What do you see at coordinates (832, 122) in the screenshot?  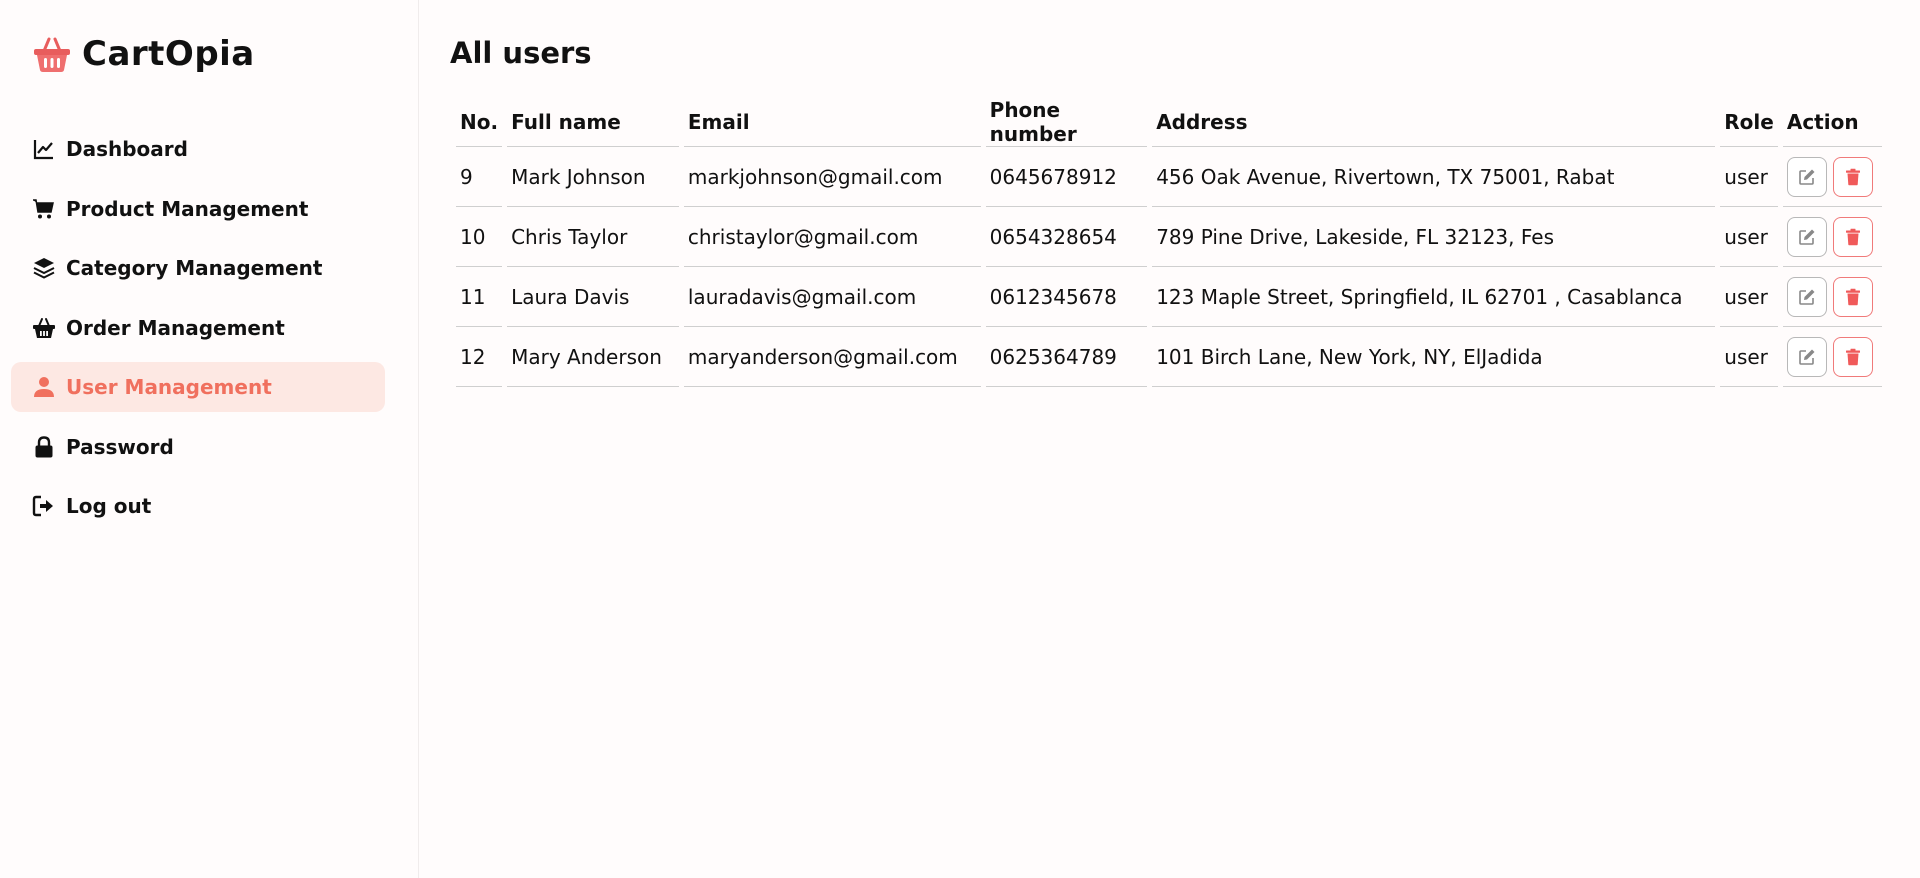 I see `column-header-email: Email` at bounding box center [832, 122].